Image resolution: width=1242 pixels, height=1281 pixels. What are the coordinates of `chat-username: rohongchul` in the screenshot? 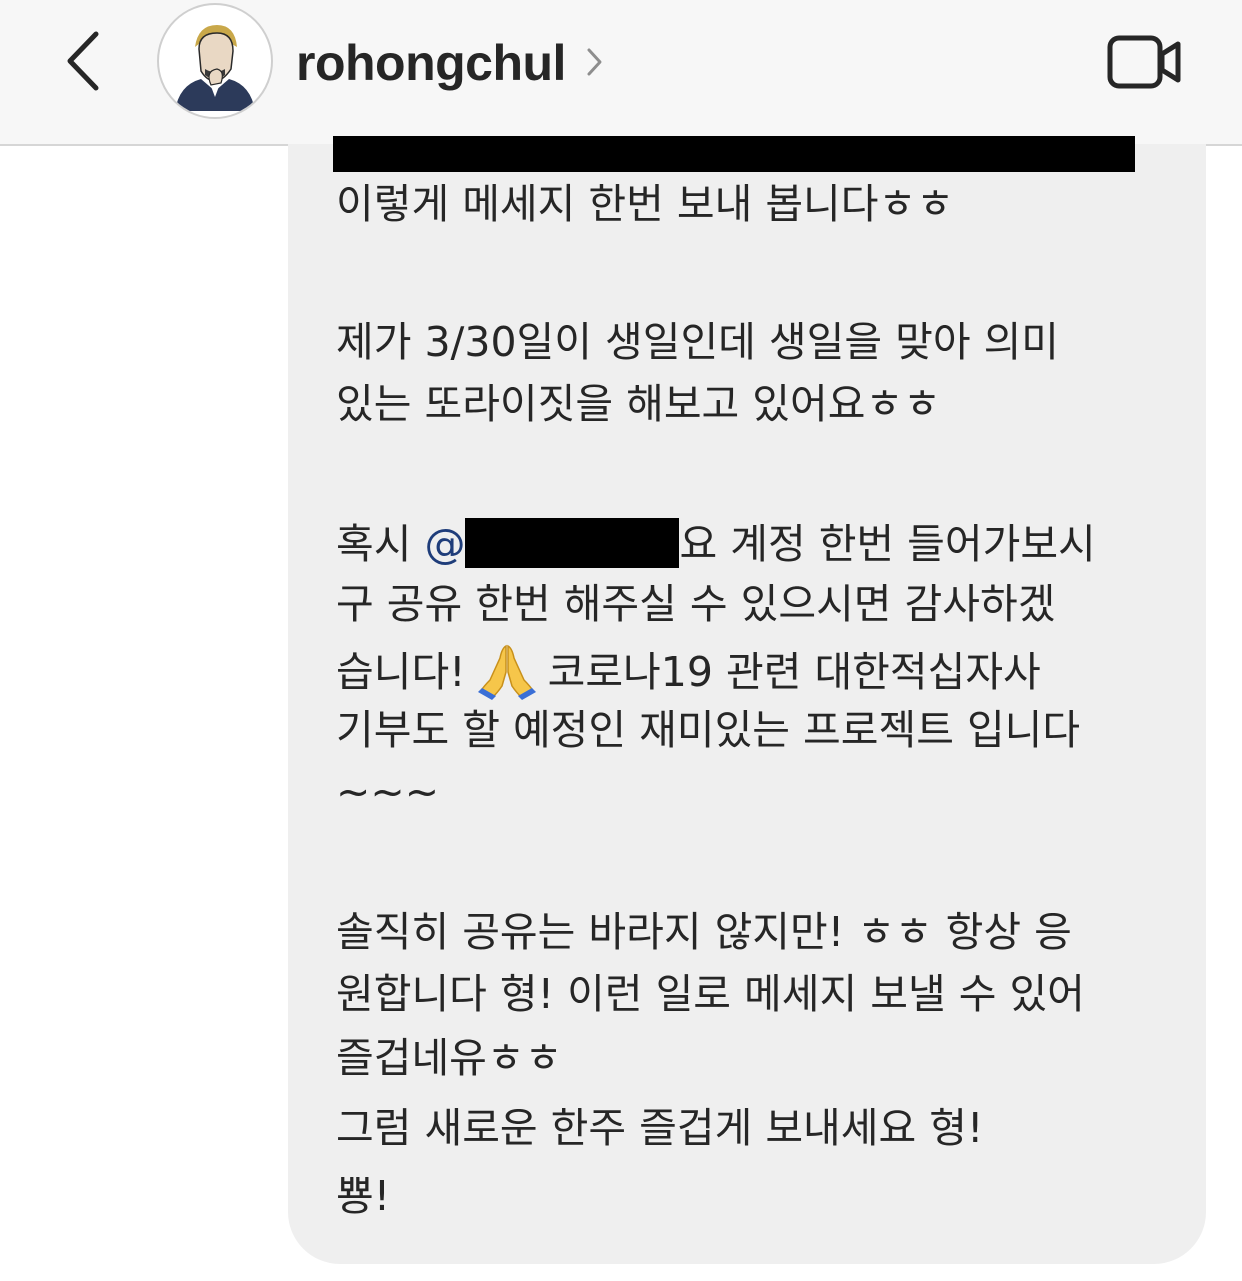 It's located at (431, 63).